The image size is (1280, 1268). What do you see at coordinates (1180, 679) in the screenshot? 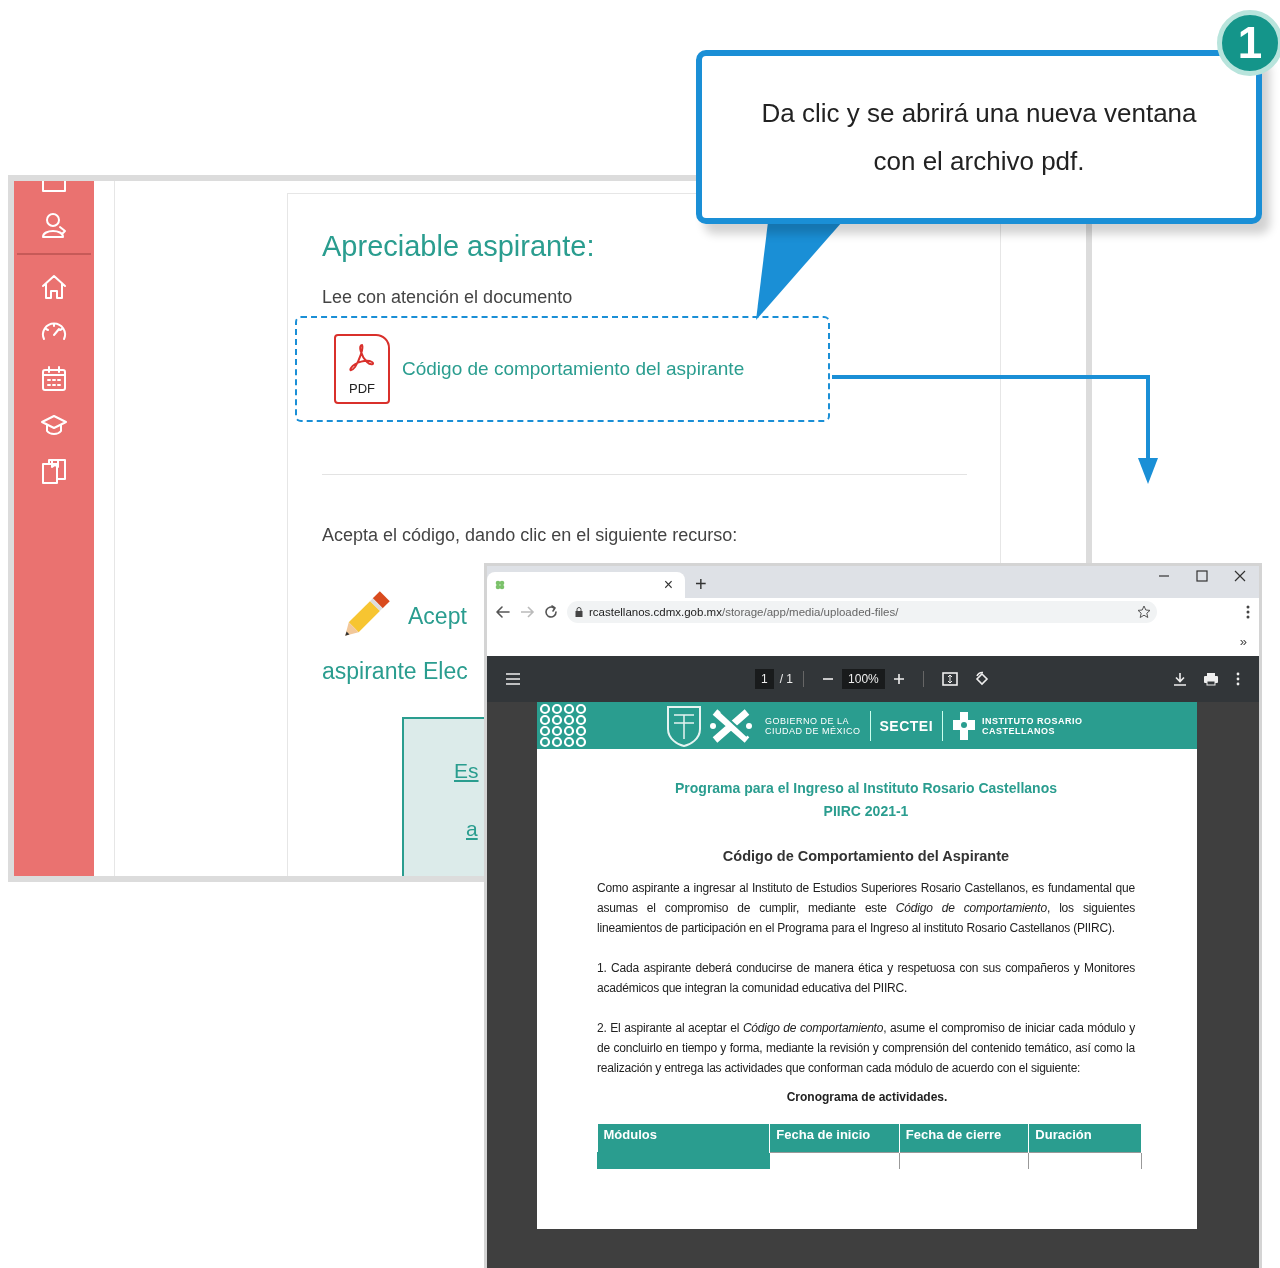
I see `download-icon` at bounding box center [1180, 679].